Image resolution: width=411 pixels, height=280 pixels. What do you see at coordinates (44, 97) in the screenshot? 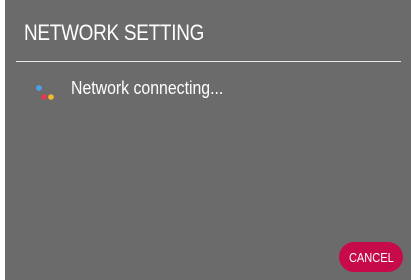
I see `spinner-dot-red` at bounding box center [44, 97].